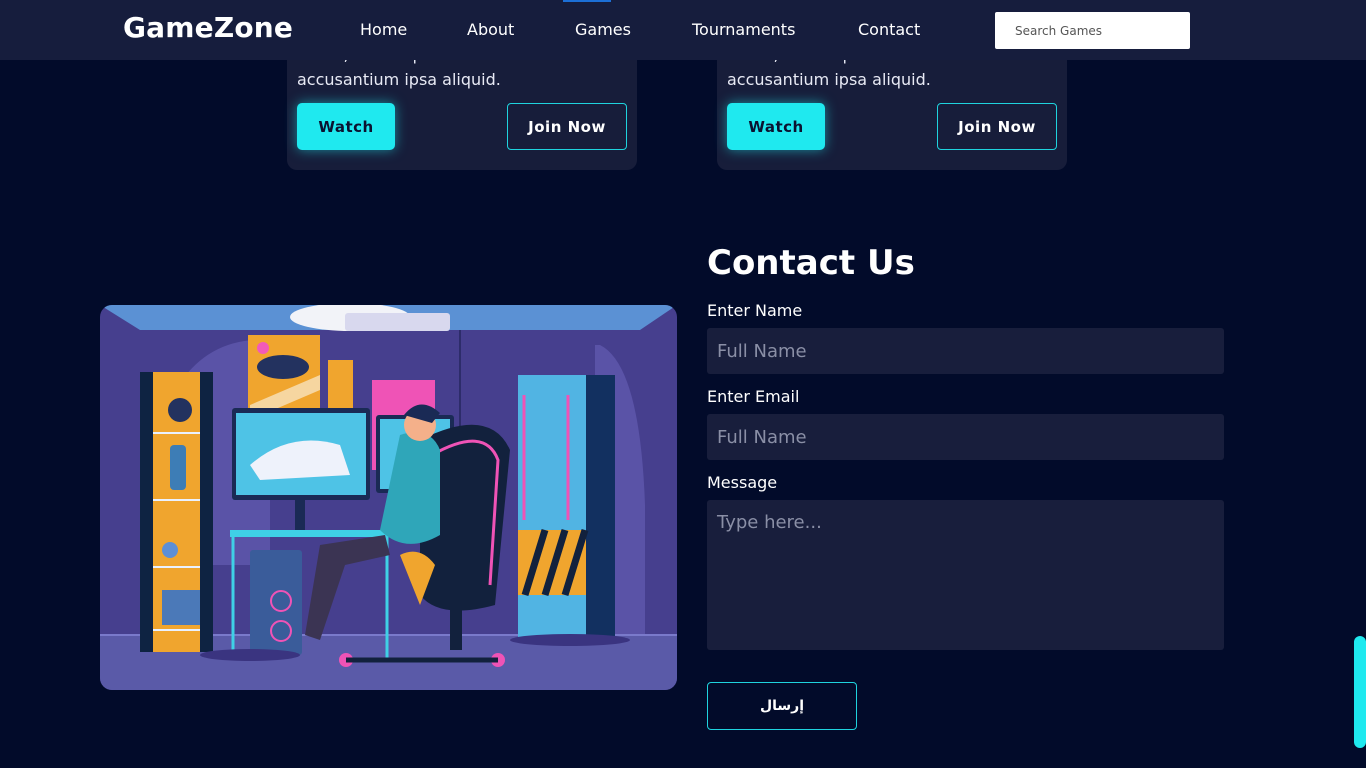  What do you see at coordinates (490, 29) in the screenshot?
I see `nav-link-about: About` at bounding box center [490, 29].